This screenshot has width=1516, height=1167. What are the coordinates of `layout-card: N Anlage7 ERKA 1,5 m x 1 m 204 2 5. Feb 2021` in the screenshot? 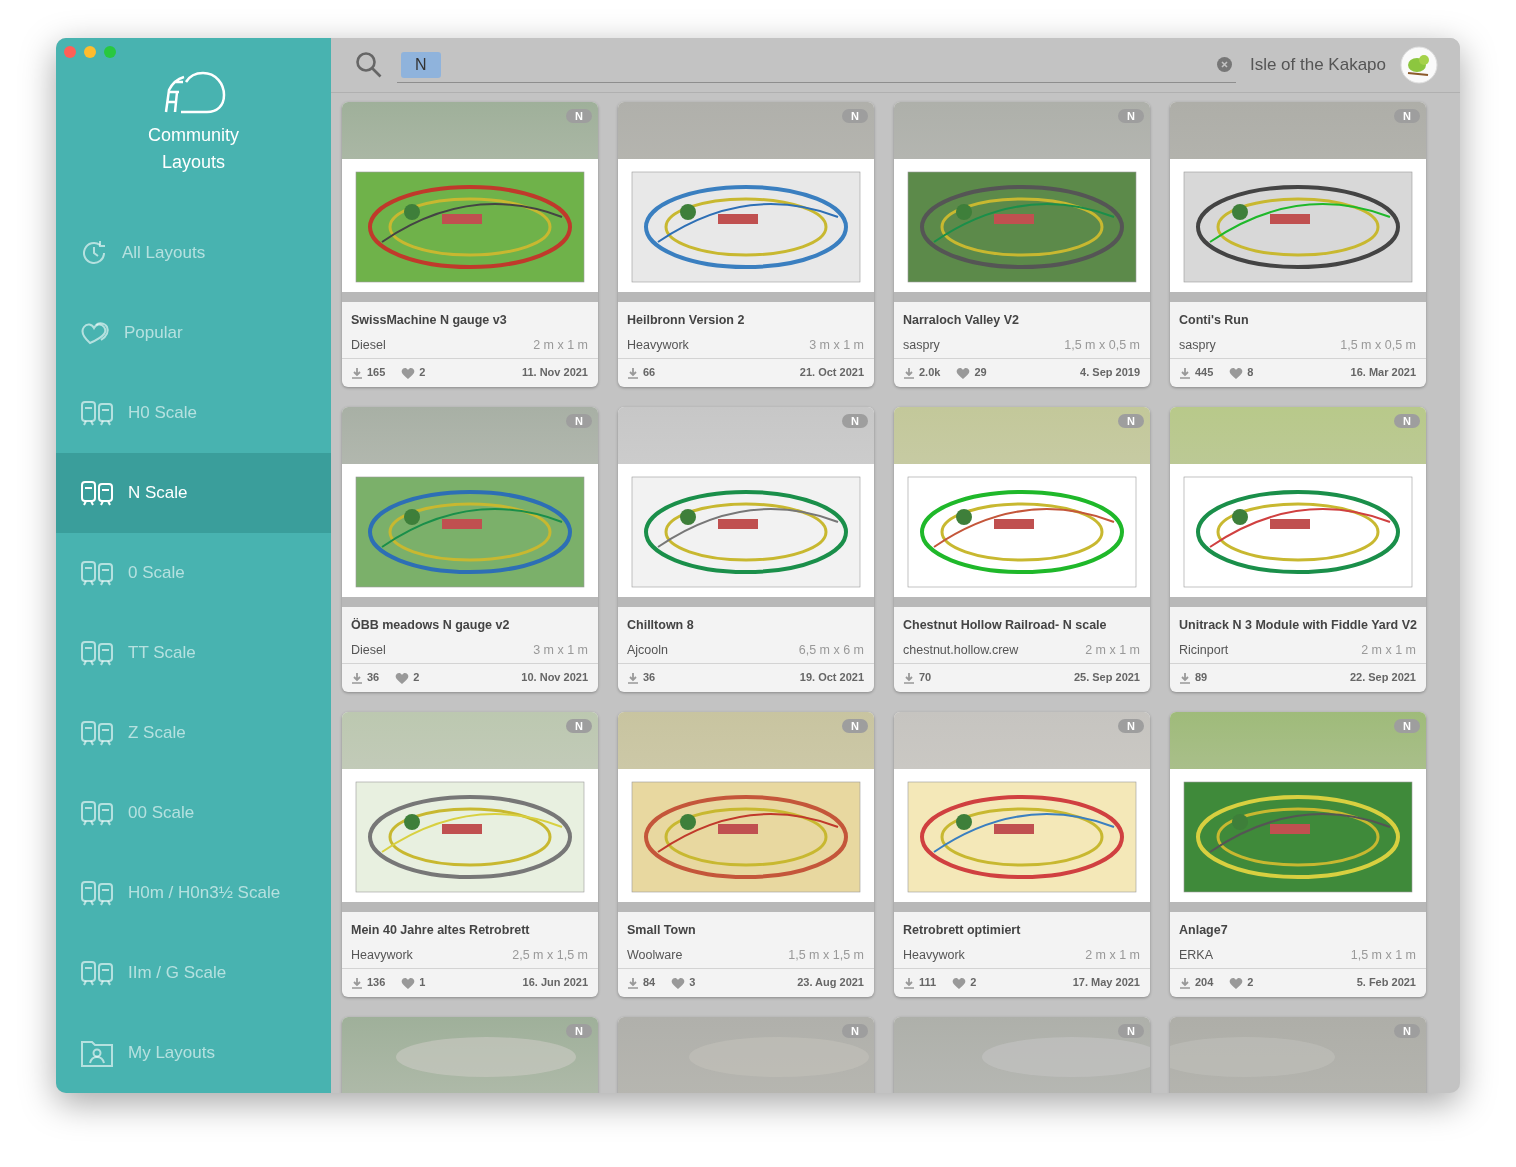 It's located at (1298, 854).